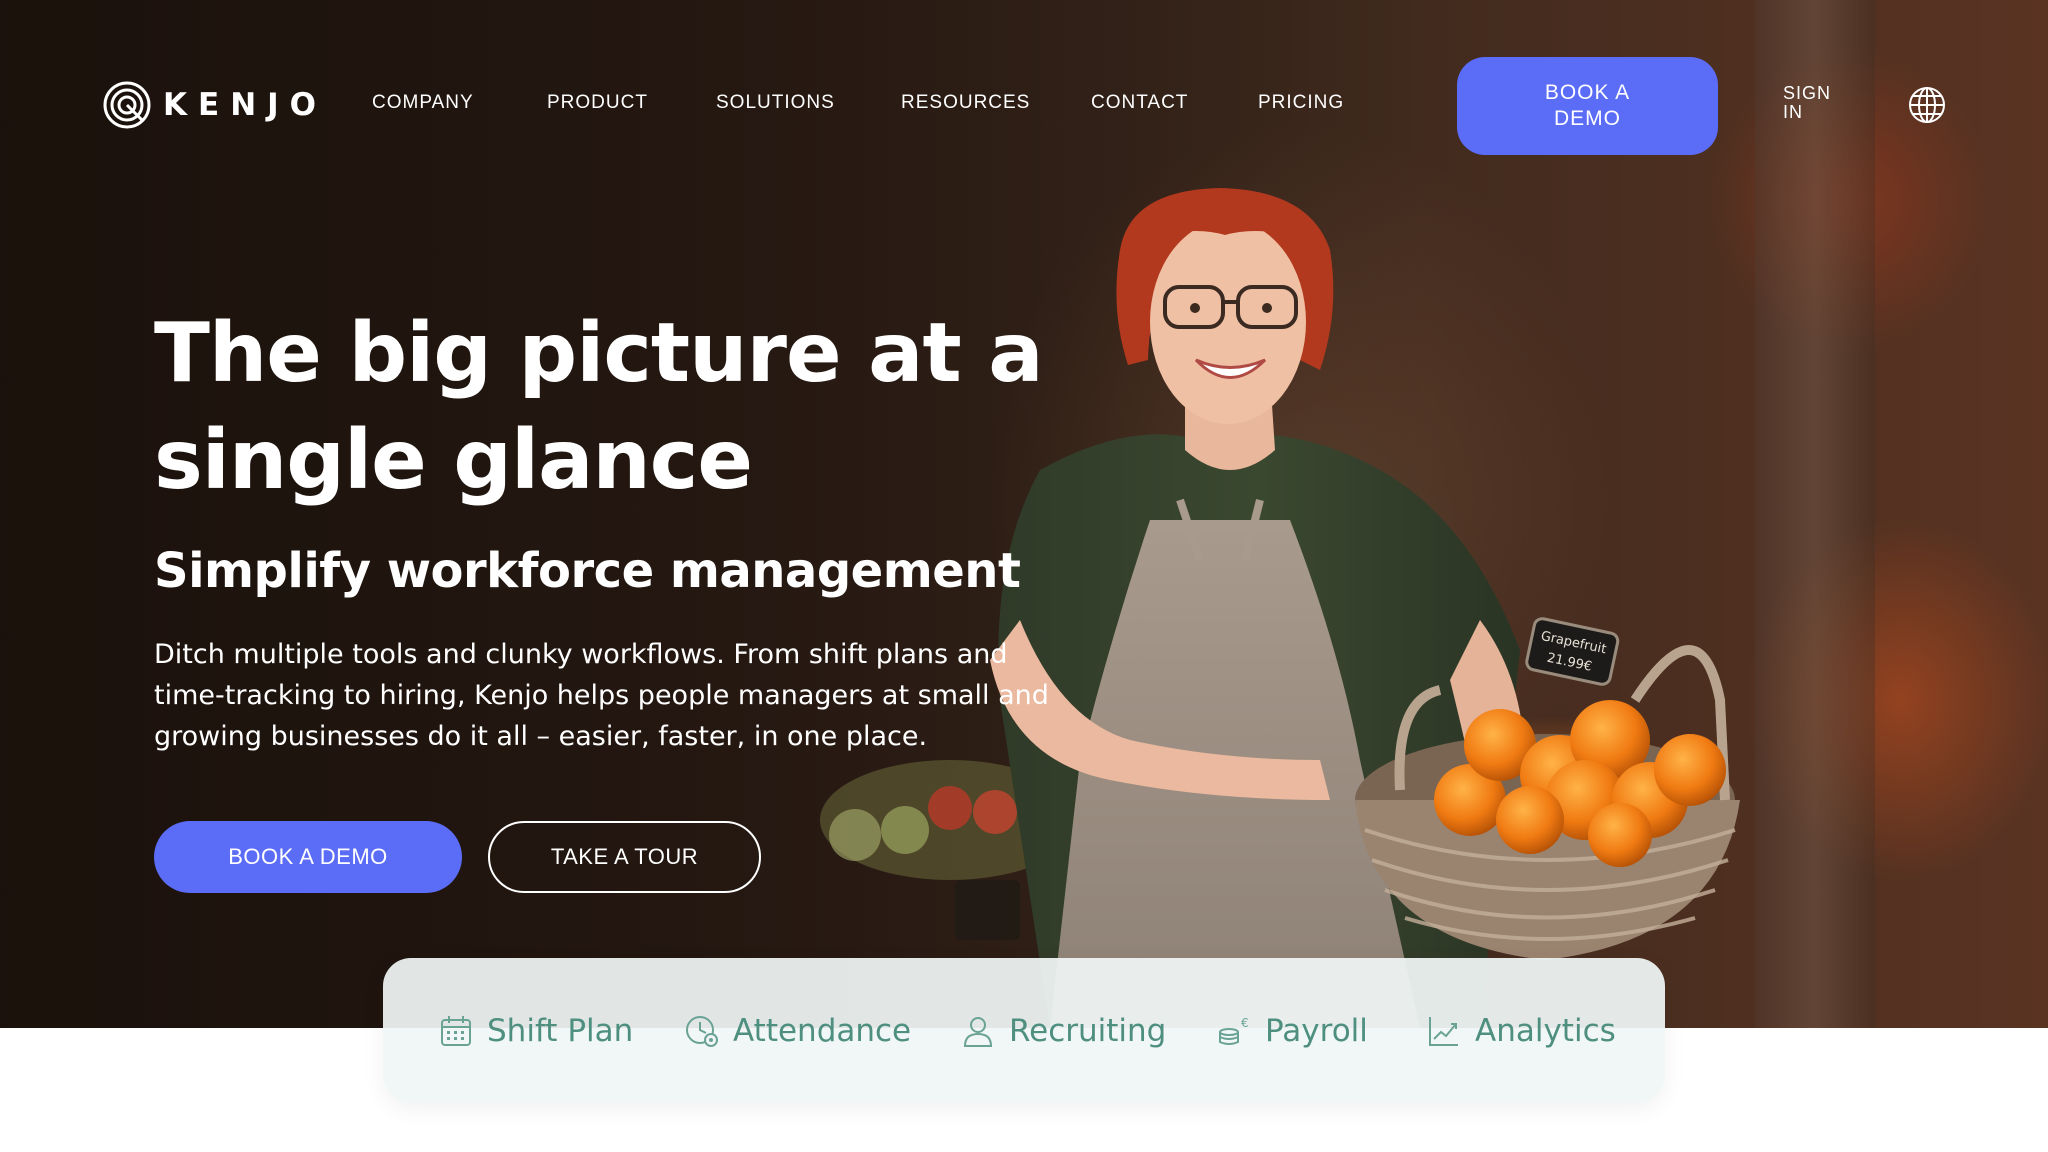  I want to click on book-demo-button: BOOK A DEMO, so click(308, 857).